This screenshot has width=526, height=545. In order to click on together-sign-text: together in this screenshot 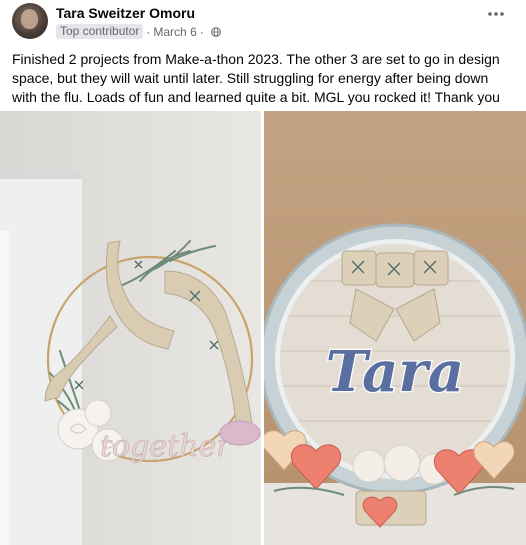, I will do `click(166, 446)`.